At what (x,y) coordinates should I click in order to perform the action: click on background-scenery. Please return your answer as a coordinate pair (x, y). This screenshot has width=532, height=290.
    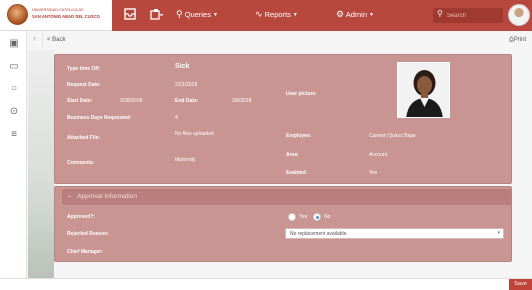
    Looking at the image, I should click on (41, 164).